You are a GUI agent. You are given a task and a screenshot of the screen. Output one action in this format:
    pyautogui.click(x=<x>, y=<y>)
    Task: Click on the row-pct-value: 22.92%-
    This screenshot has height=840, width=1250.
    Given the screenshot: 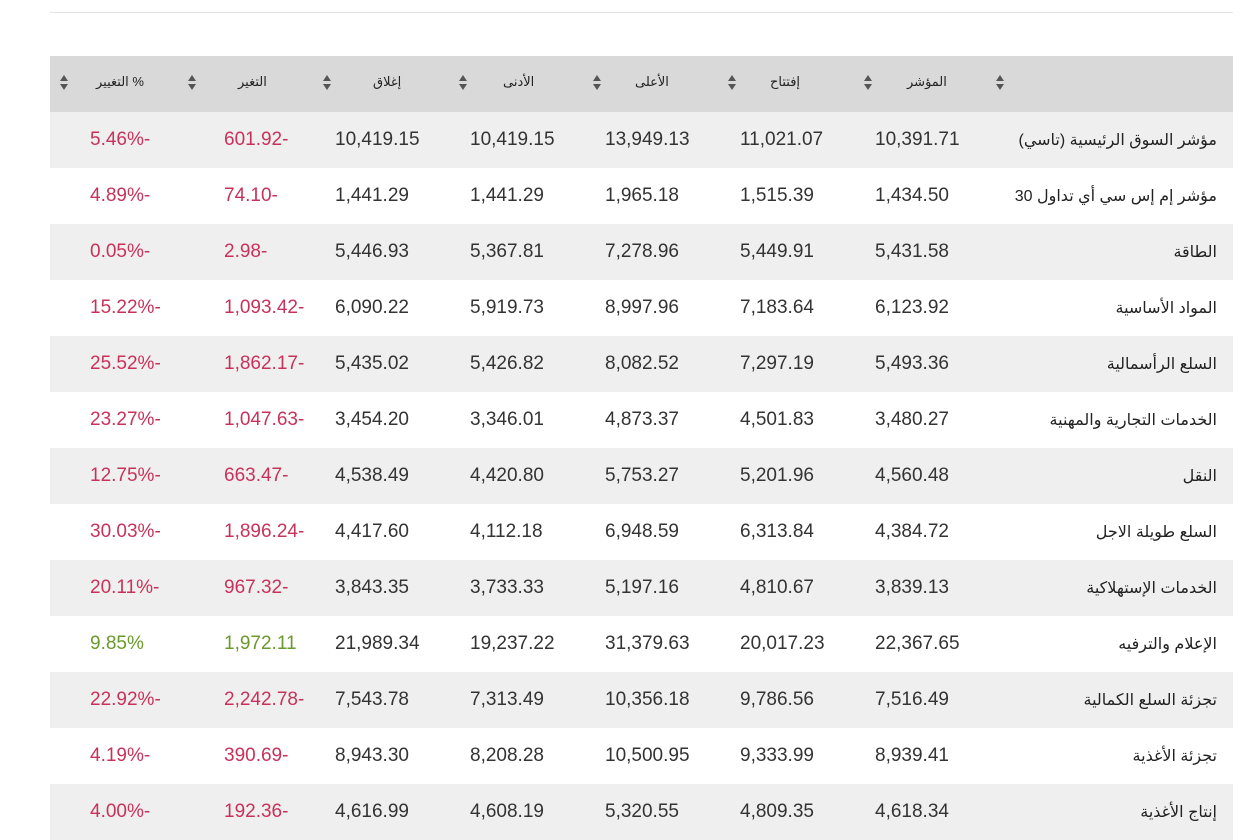 What is the action you would take?
    pyautogui.click(x=125, y=699)
    